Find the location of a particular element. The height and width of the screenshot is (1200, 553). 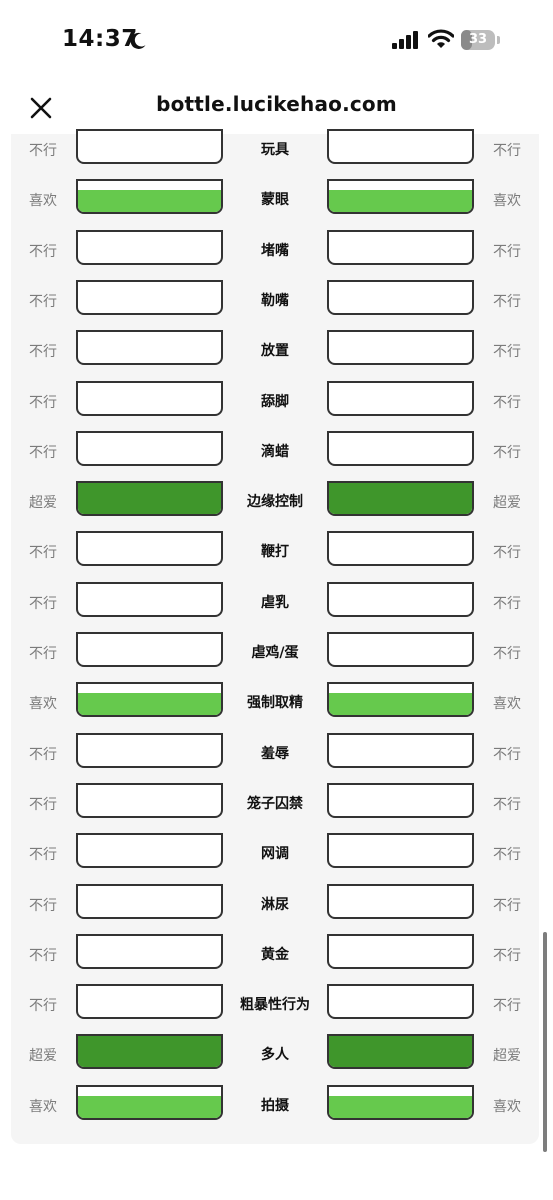

item-label: 粗暴性行为 is located at coordinates (275, 1005).